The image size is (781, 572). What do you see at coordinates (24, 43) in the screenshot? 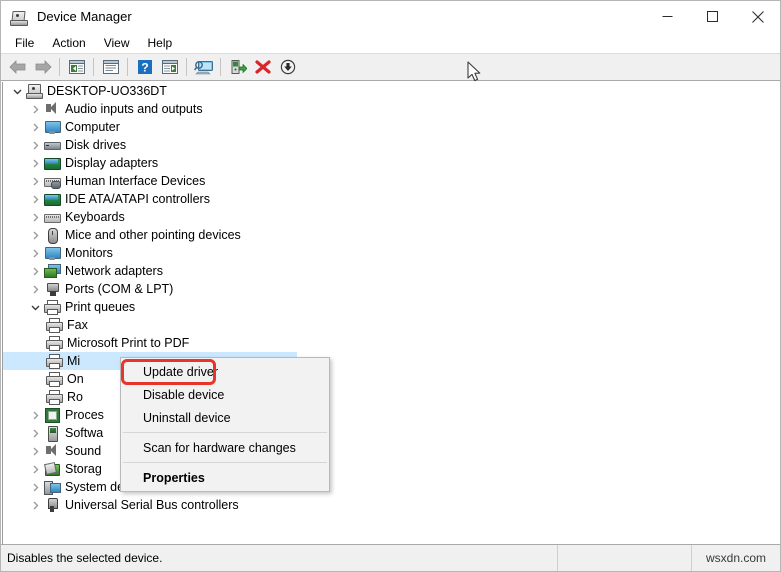
I see `menu-file: File` at bounding box center [24, 43].